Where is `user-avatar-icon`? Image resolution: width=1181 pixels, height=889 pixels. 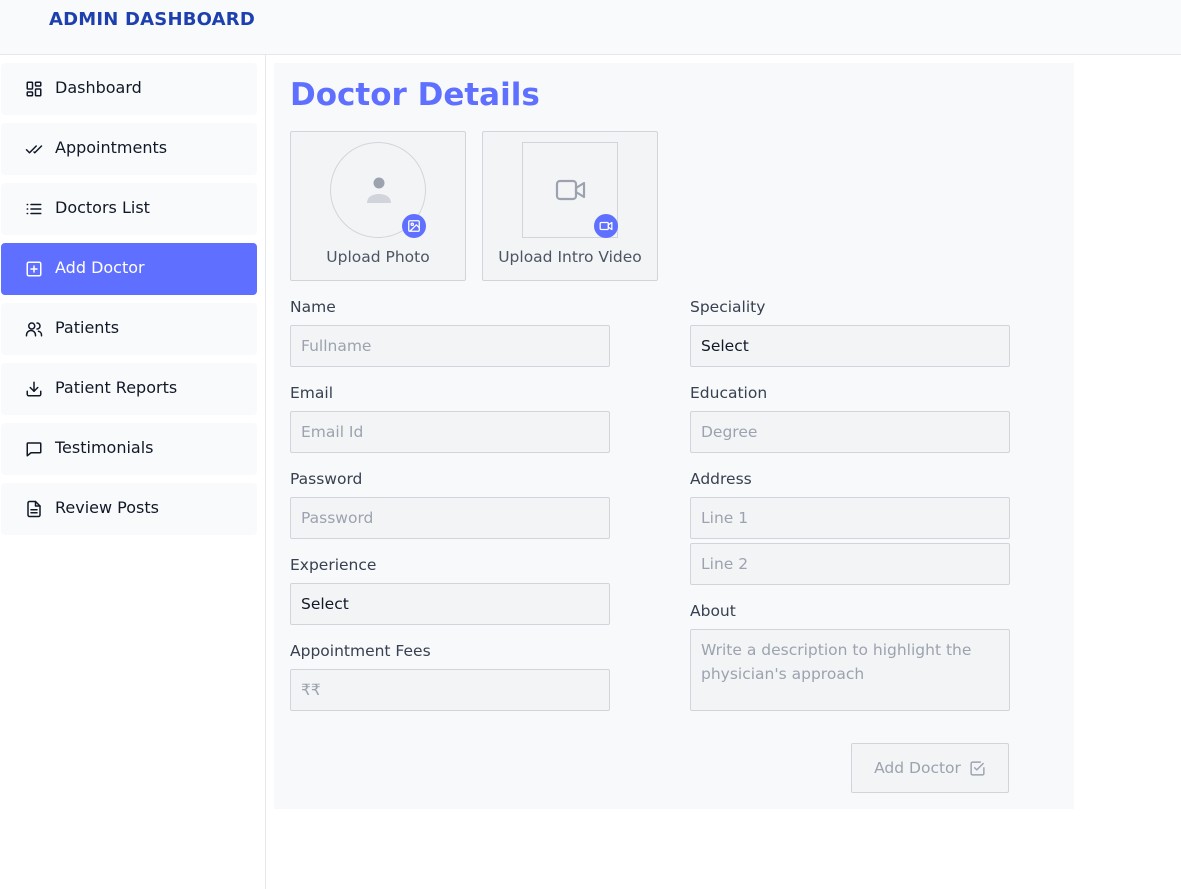
user-avatar-icon is located at coordinates (379, 190).